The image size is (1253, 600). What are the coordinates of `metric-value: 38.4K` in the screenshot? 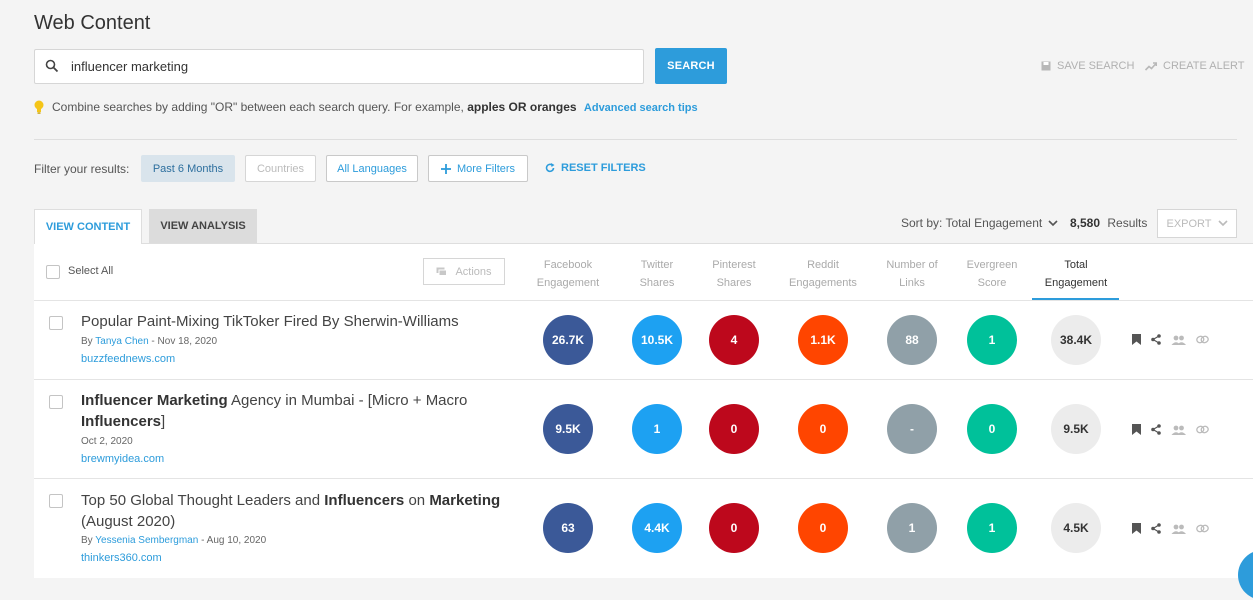 It's located at (1076, 340).